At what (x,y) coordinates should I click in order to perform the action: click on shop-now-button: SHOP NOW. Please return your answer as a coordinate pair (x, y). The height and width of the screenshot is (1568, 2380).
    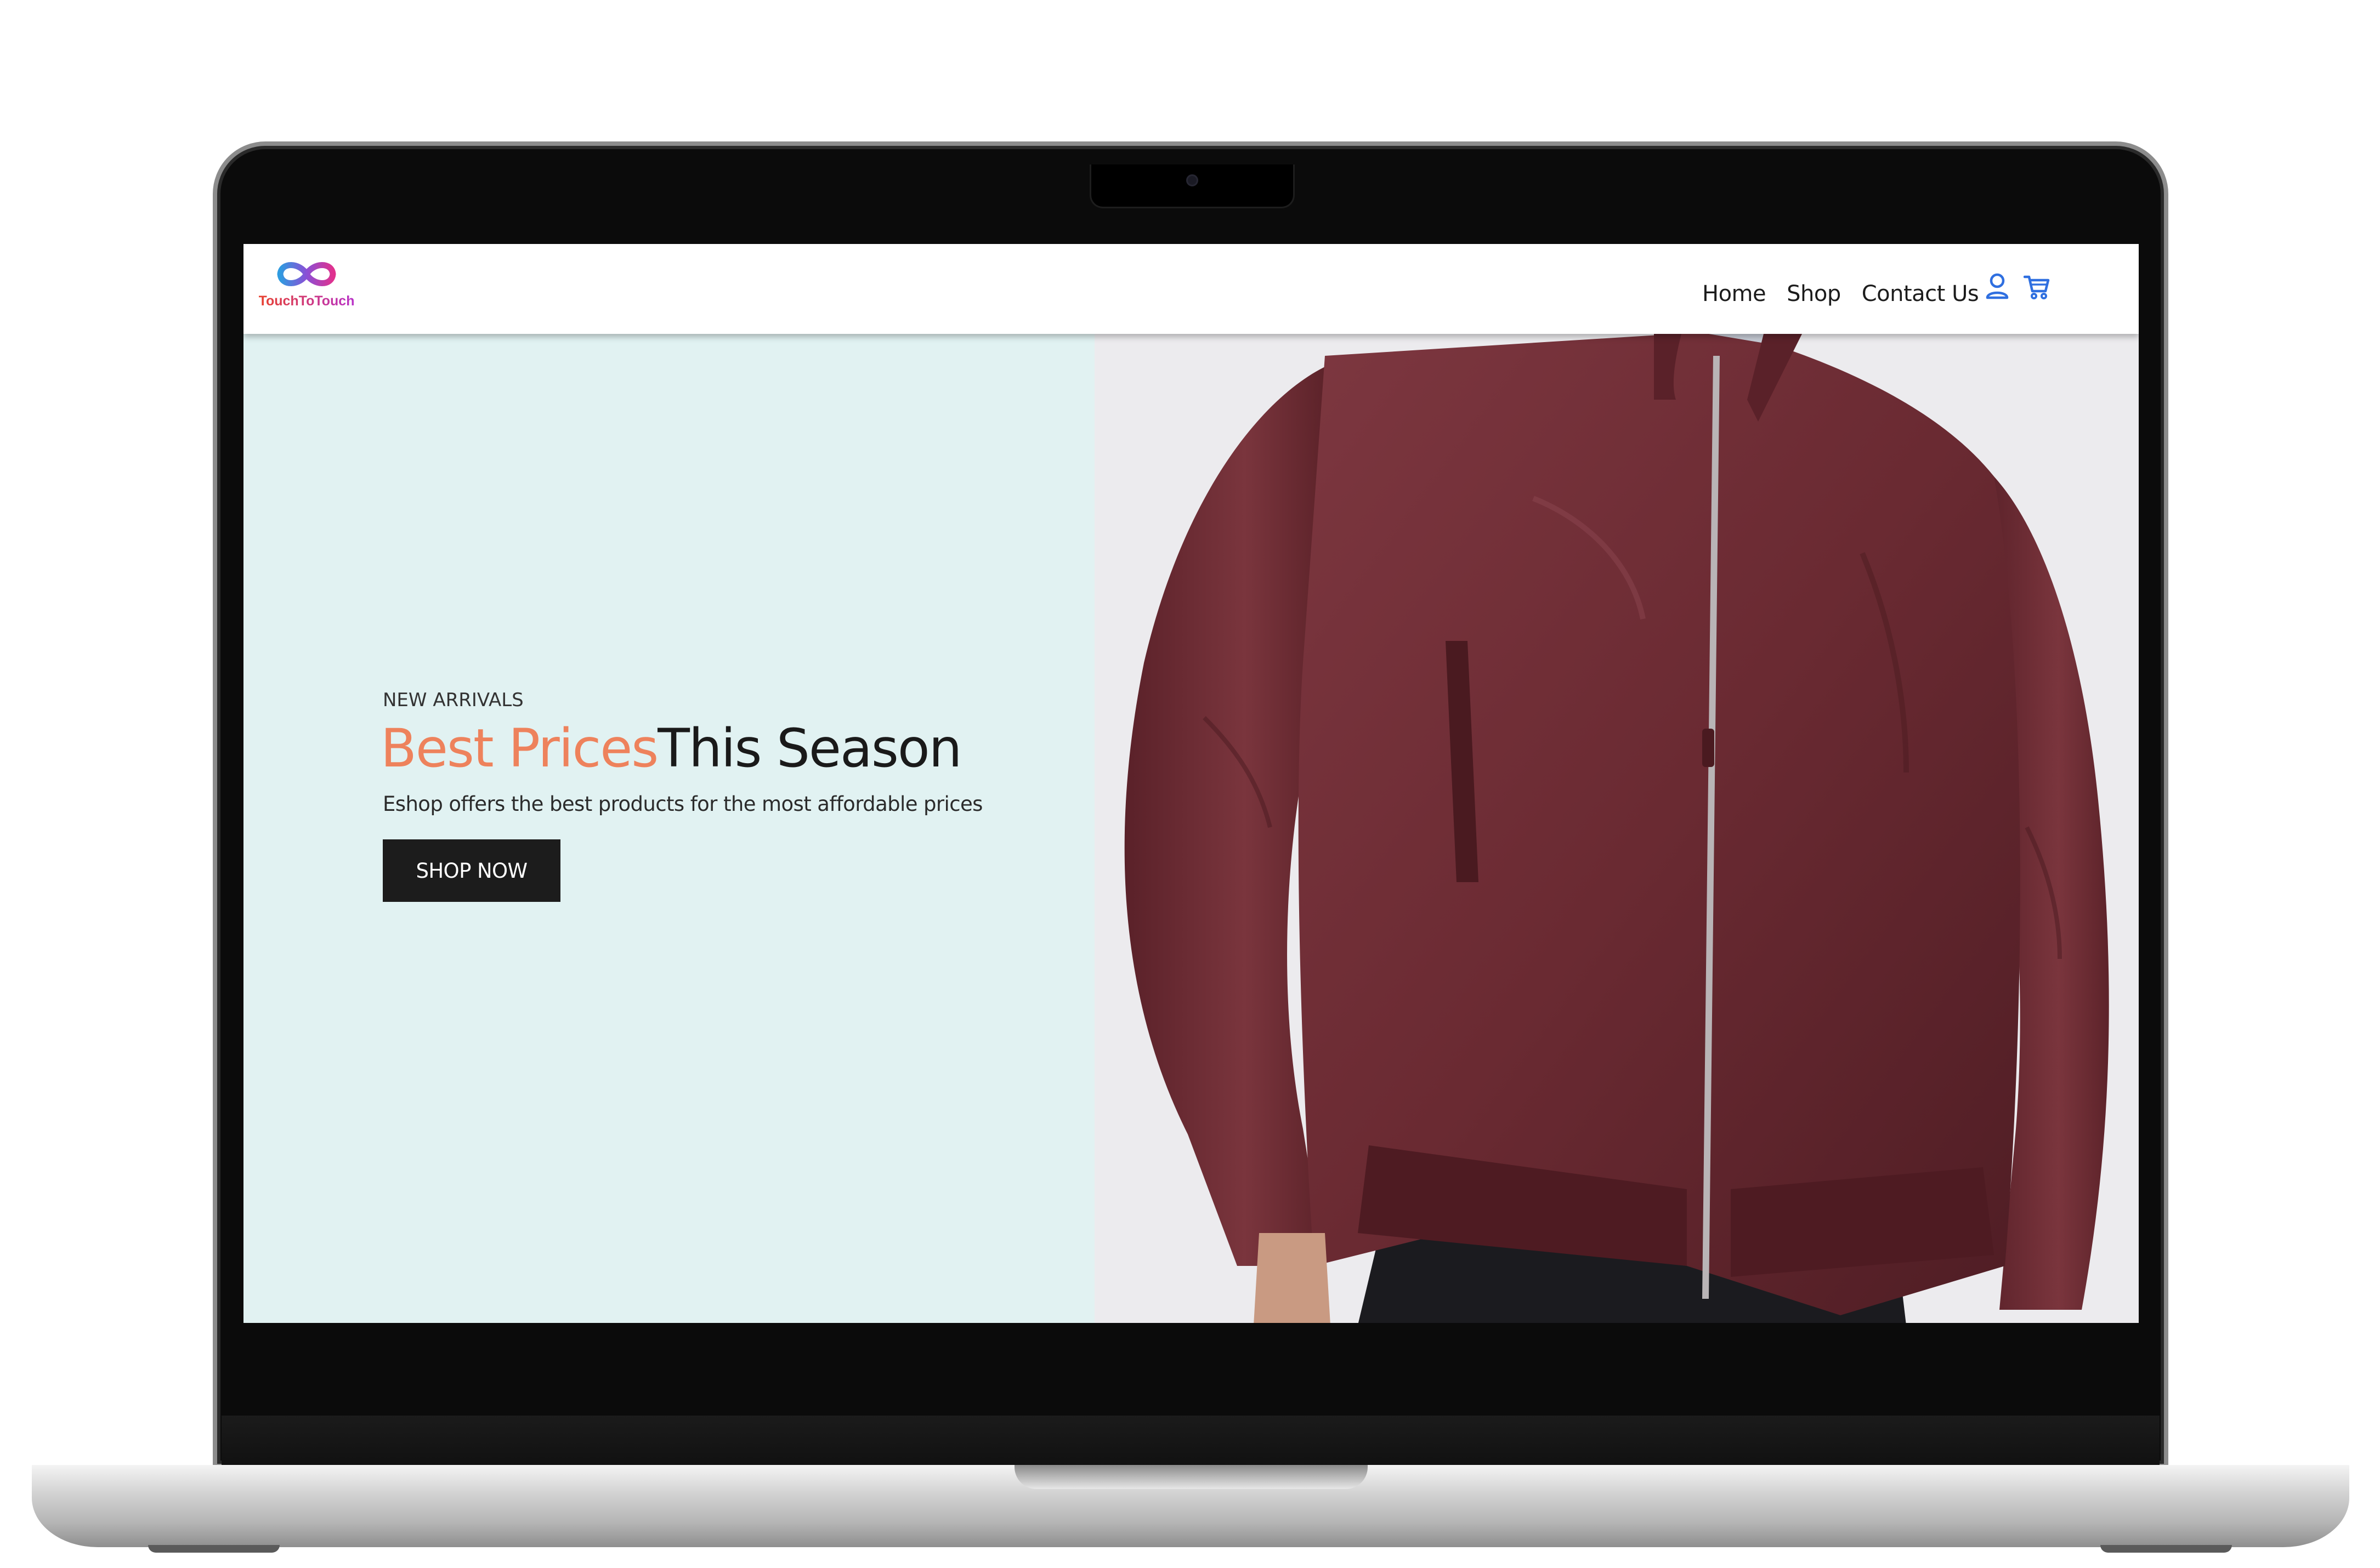
    Looking at the image, I should click on (471, 870).